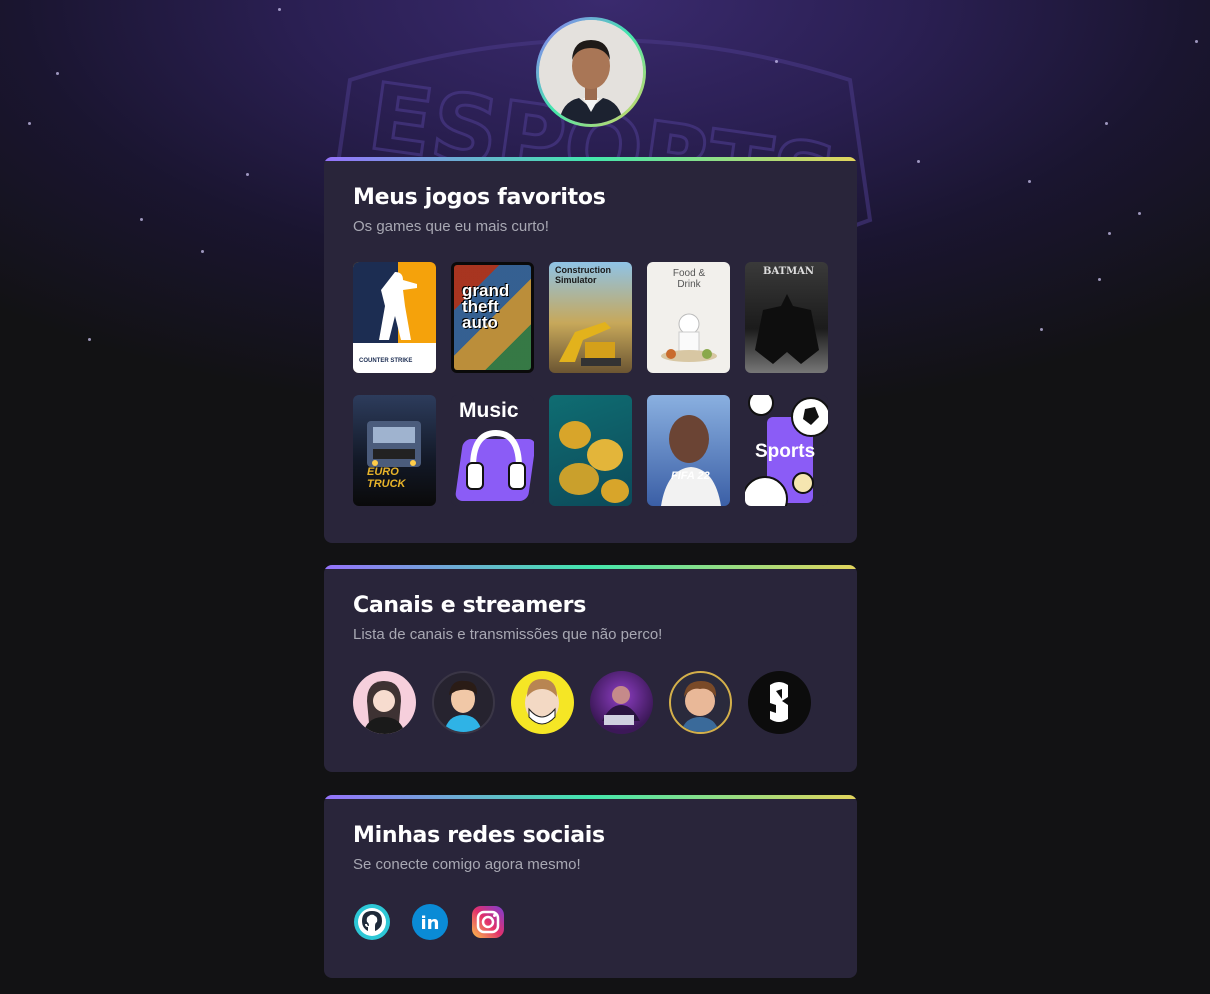  What do you see at coordinates (590, 317) in the screenshot?
I see `game-construction-simulator: Construction Simulator` at bounding box center [590, 317].